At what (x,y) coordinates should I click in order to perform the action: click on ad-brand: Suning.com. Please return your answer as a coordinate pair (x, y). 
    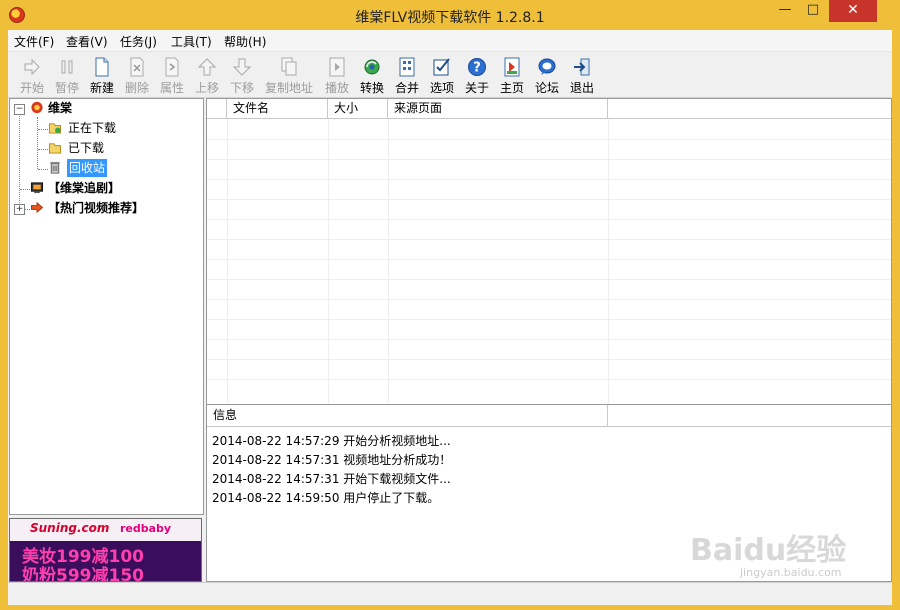
    Looking at the image, I should click on (70, 528).